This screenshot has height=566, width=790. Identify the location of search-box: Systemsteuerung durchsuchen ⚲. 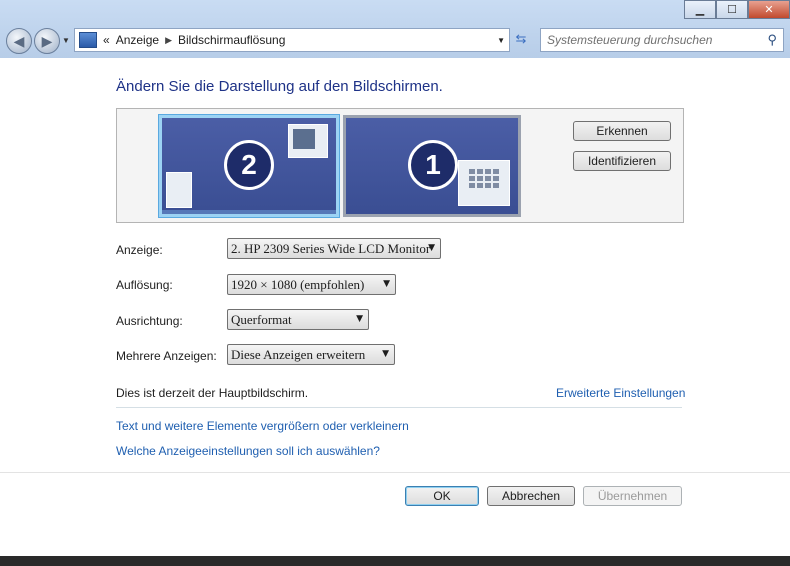
(662, 40).